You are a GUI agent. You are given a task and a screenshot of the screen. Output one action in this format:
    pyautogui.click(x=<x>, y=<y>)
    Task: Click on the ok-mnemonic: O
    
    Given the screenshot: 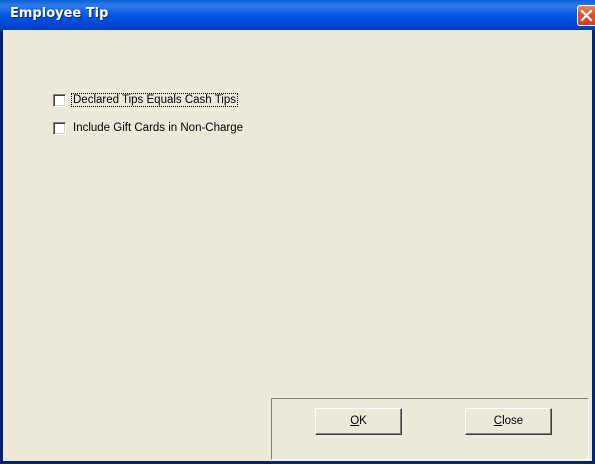 What is the action you would take?
    pyautogui.click(x=355, y=421)
    